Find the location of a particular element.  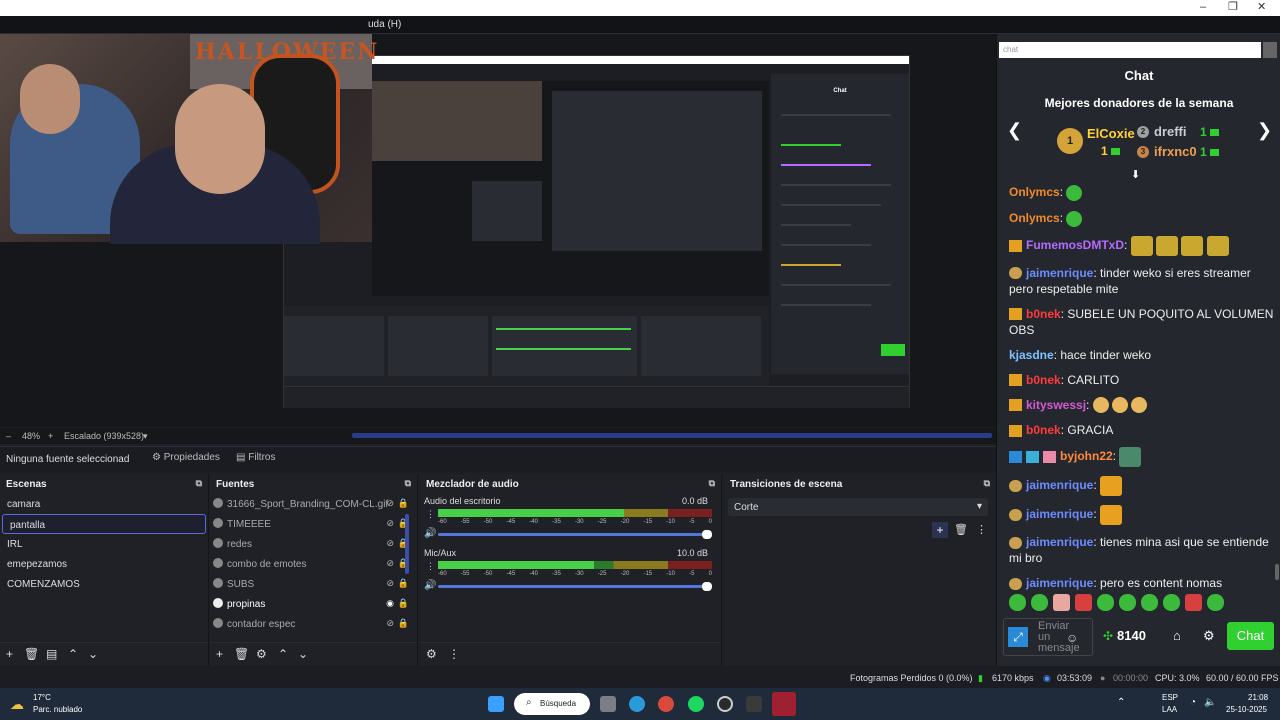

maximize-icon: ❐ is located at coordinates (1233, 7).